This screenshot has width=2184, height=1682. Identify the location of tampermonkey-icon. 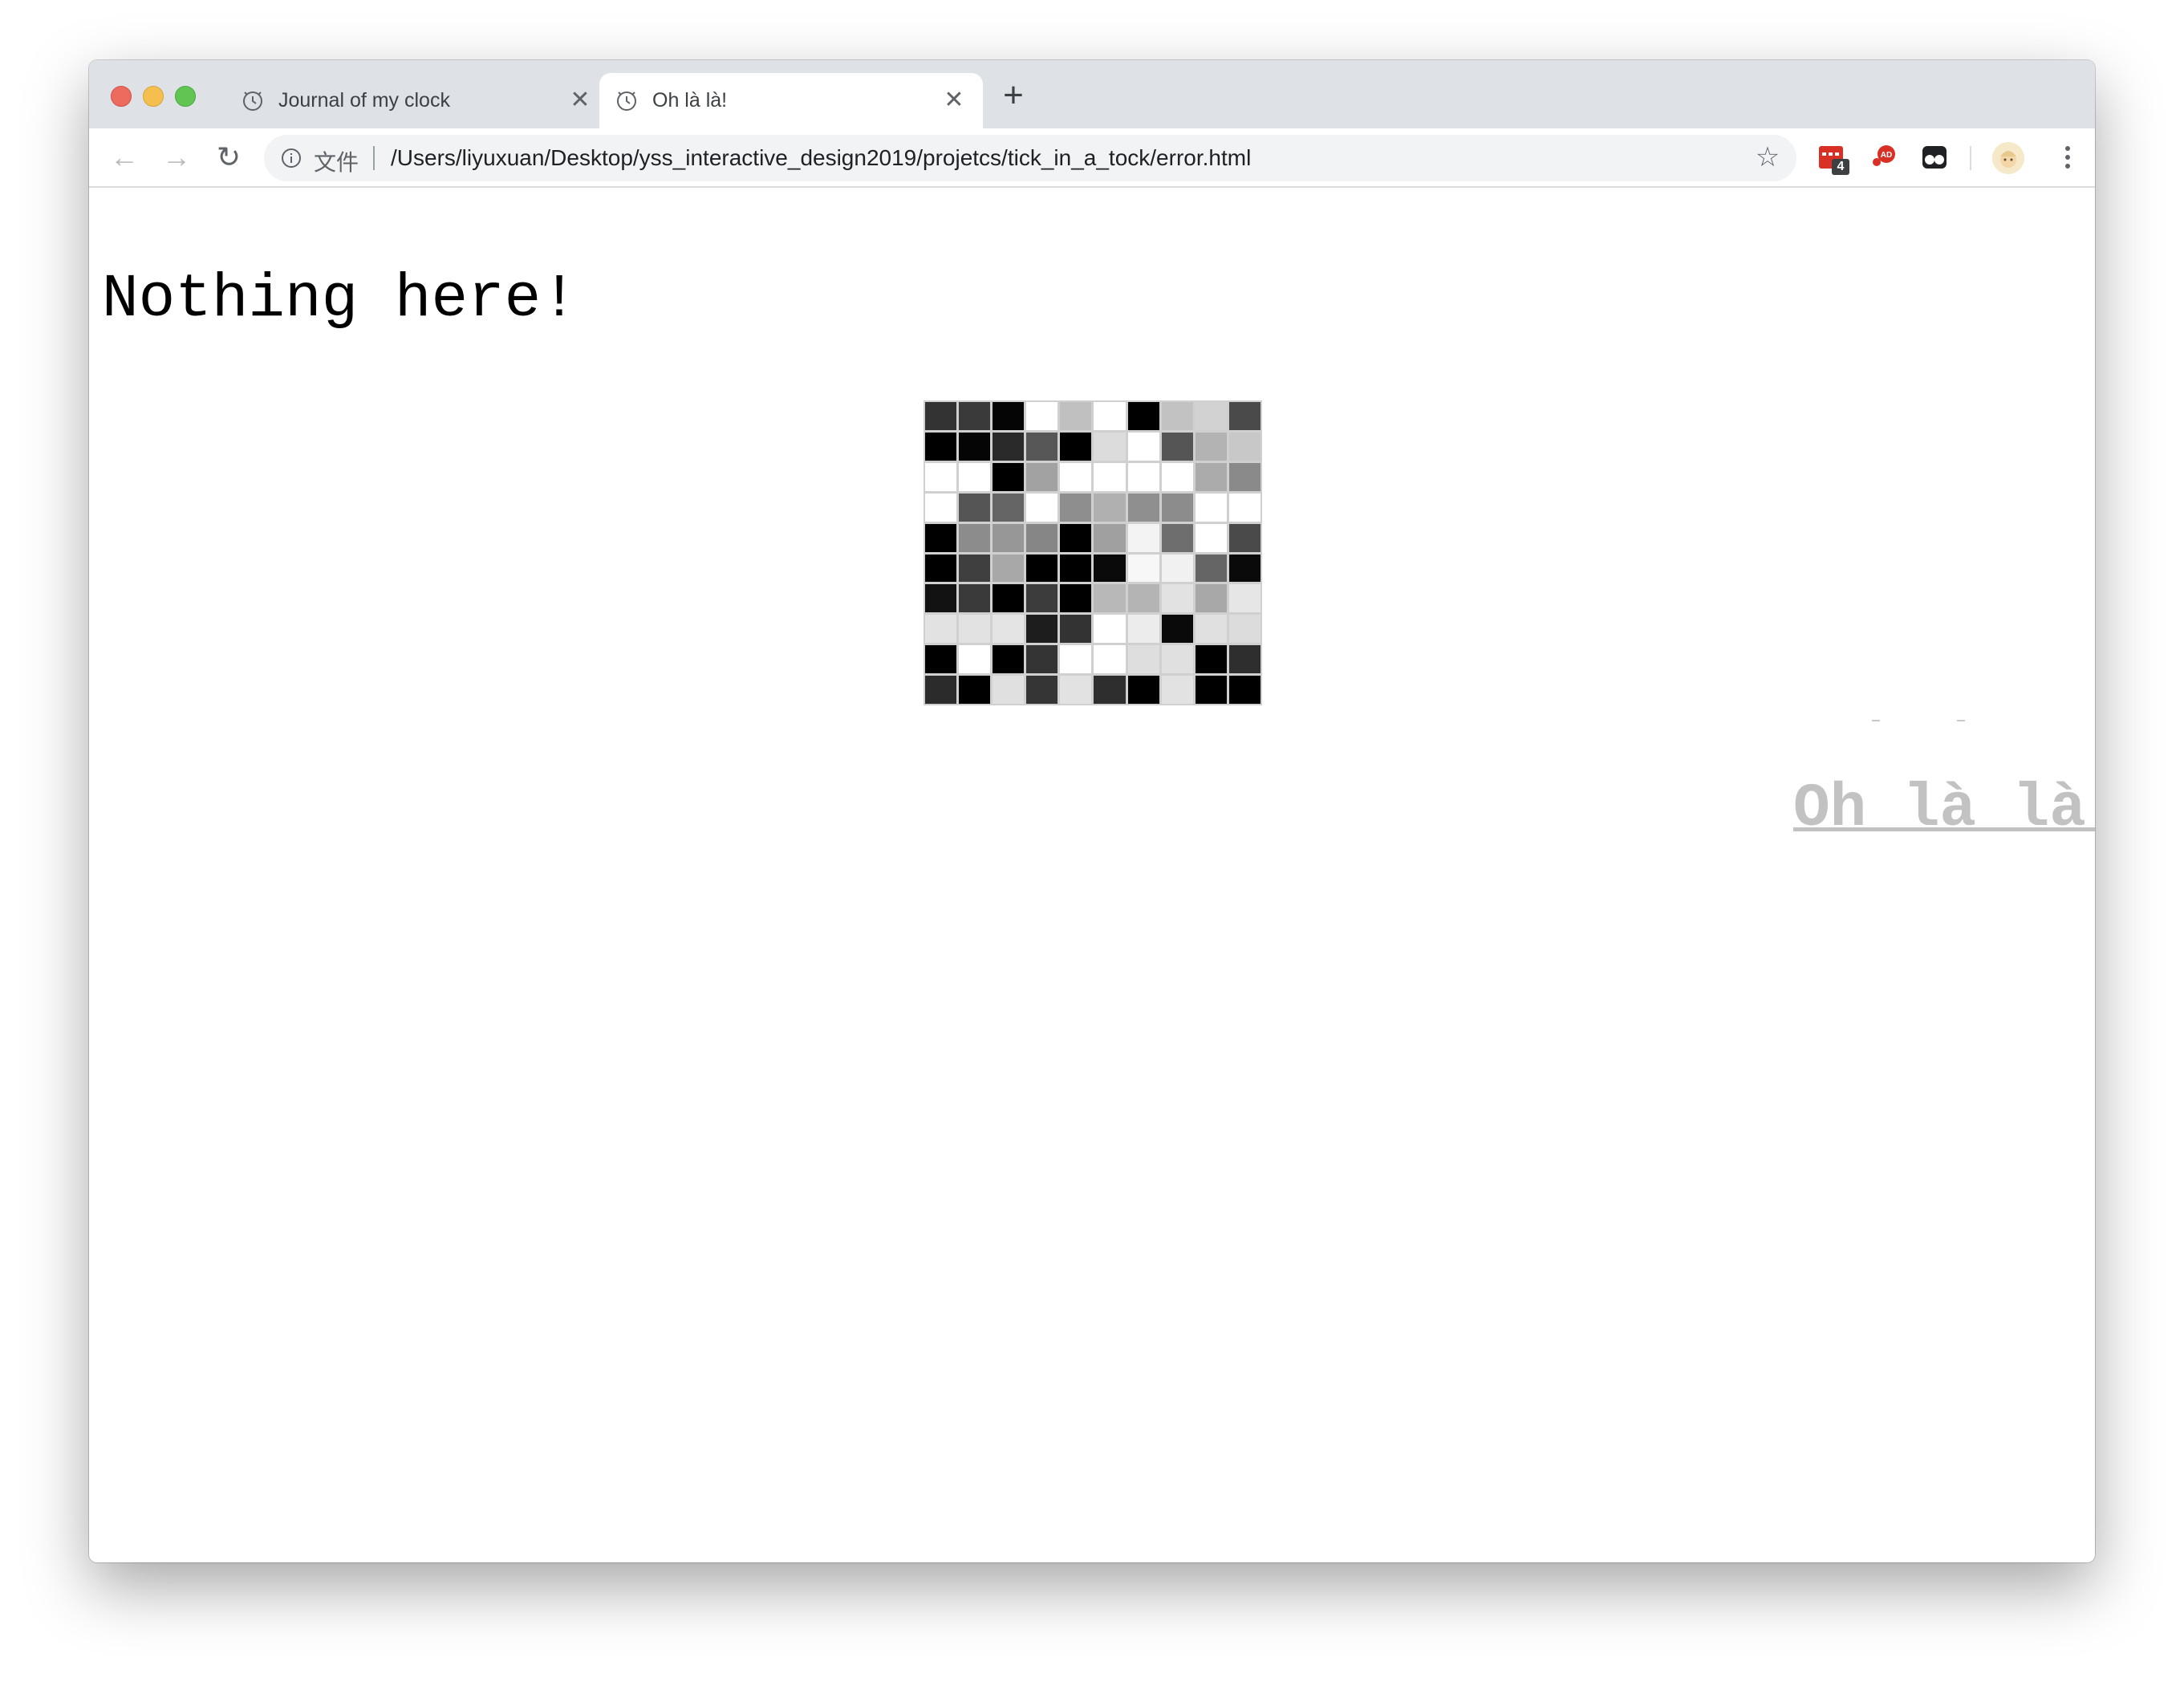
(1934, 157).